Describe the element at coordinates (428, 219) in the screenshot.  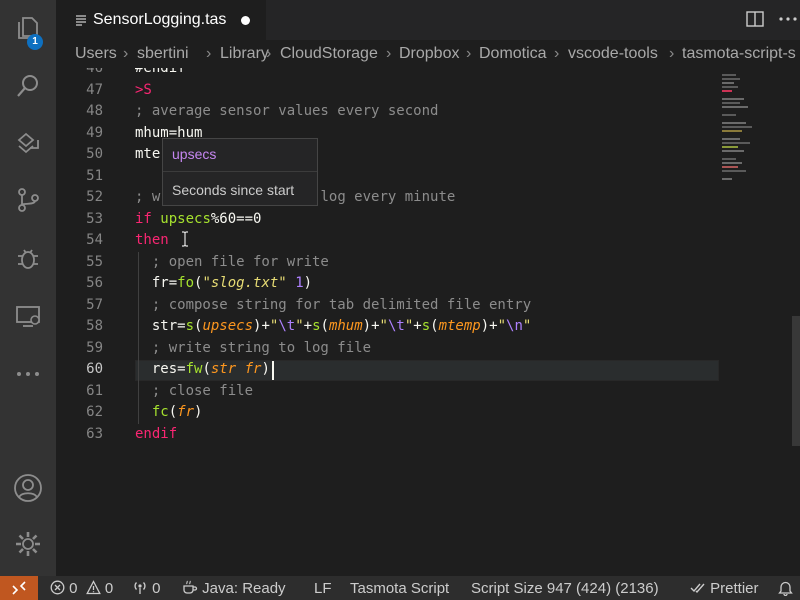
I see `code-line: 53 if upsecs%60==0` at that location.